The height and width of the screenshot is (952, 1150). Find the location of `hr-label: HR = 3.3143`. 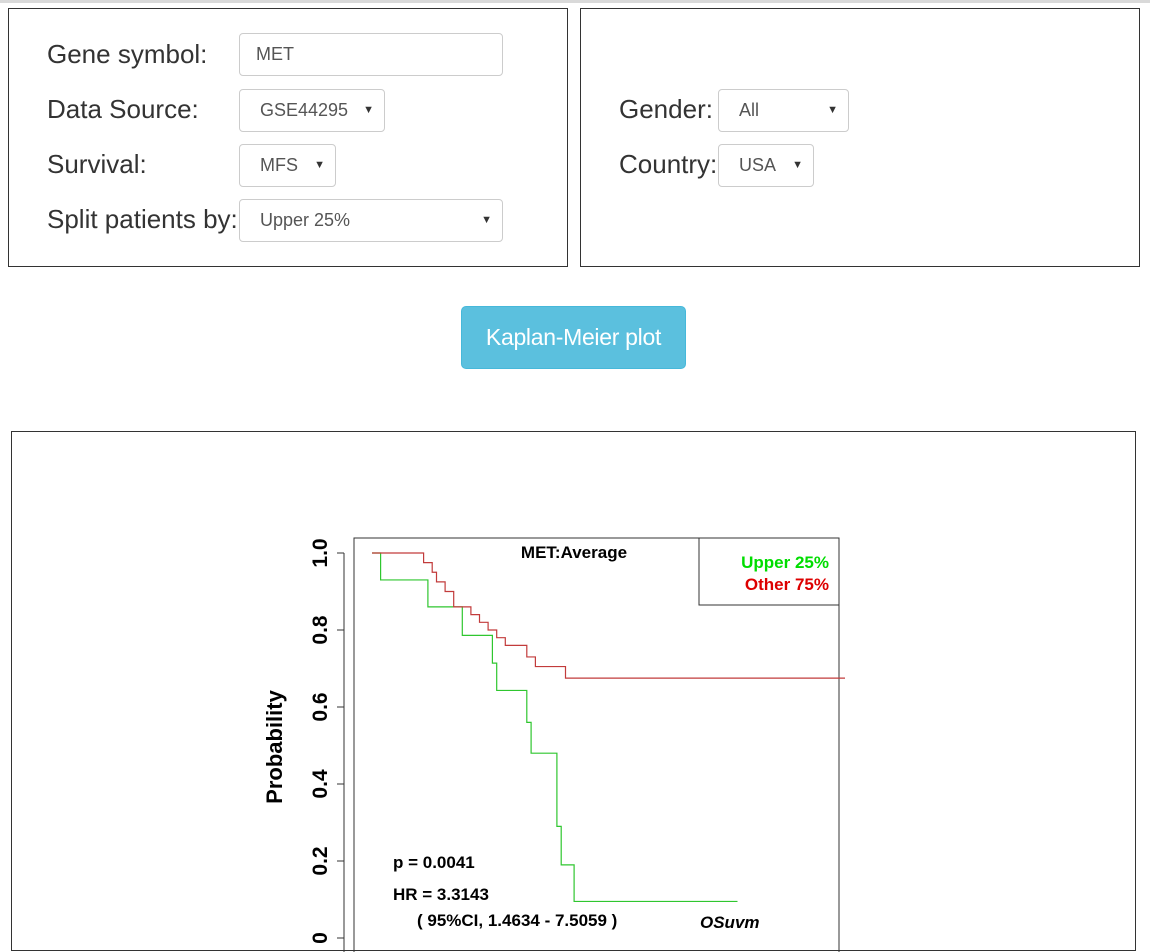

hr-label: HR = 3.3143 is located at coordinates (441, 894).